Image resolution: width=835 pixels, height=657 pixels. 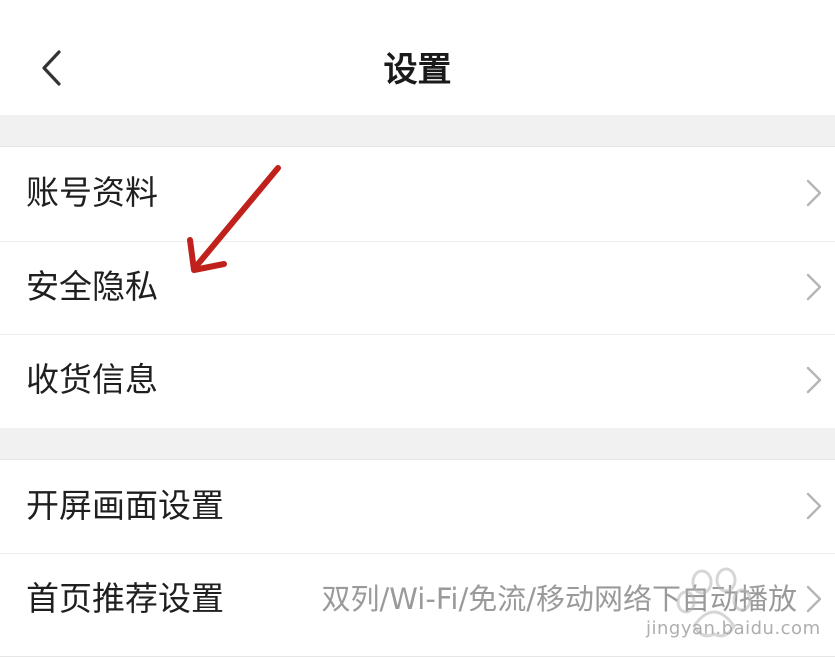 What do you see at coordinates (559, 599) in the screenshot?
I see `row-value: 双列/Wi-Fi/免流/移动网络下自动播放` at bounding box center [559, 599].